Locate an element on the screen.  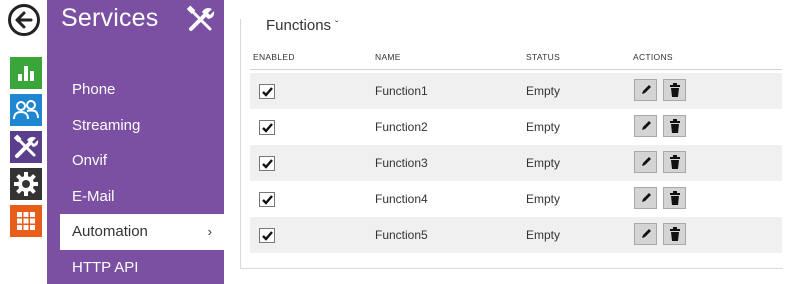
menu-item-streaming: Streaming is located at coordinates (135, 126).